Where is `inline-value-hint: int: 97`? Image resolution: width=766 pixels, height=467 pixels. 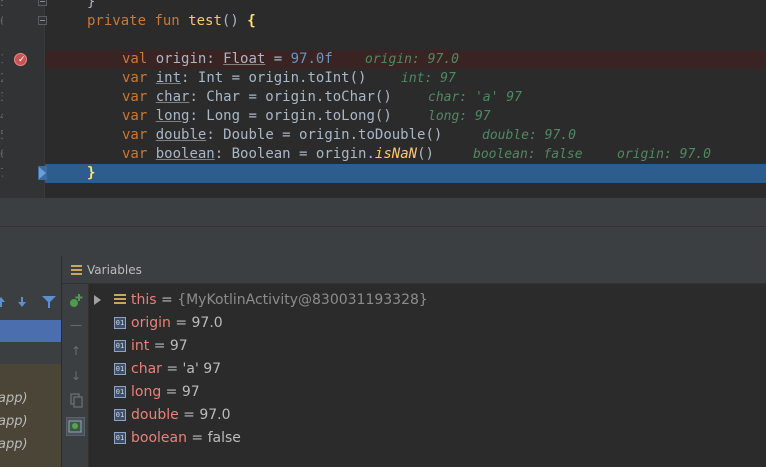 inline-value-hint: int: 97 is located at coordinates (428, 78).